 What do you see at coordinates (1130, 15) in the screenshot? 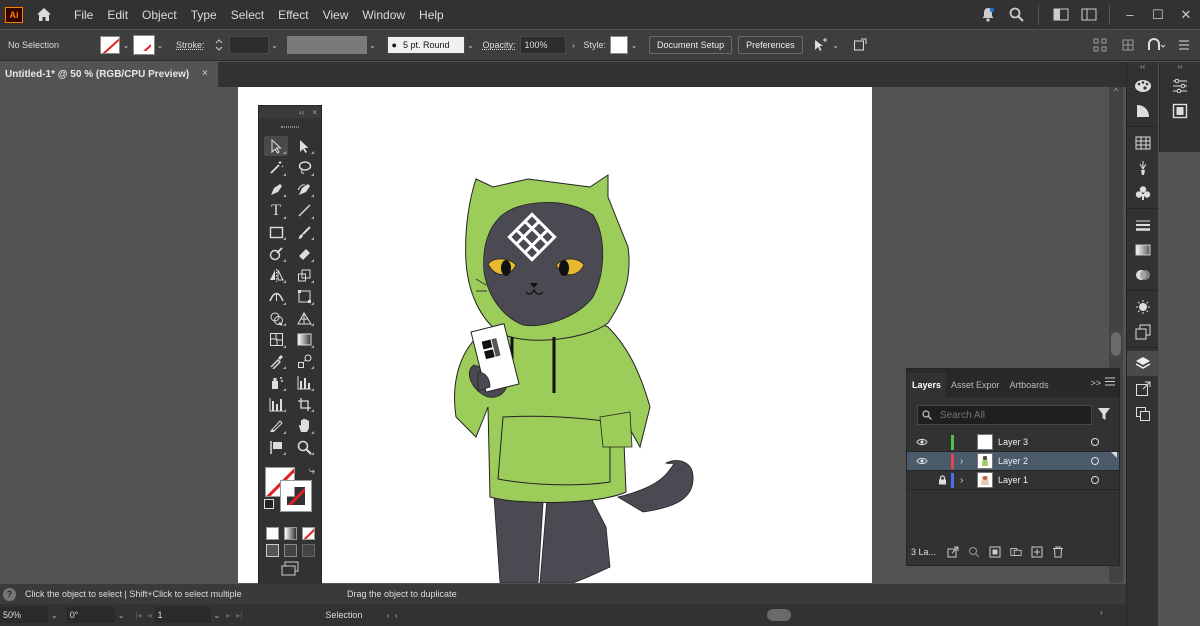
I see `minimize-button: –` at bounding box center [1130, 15].